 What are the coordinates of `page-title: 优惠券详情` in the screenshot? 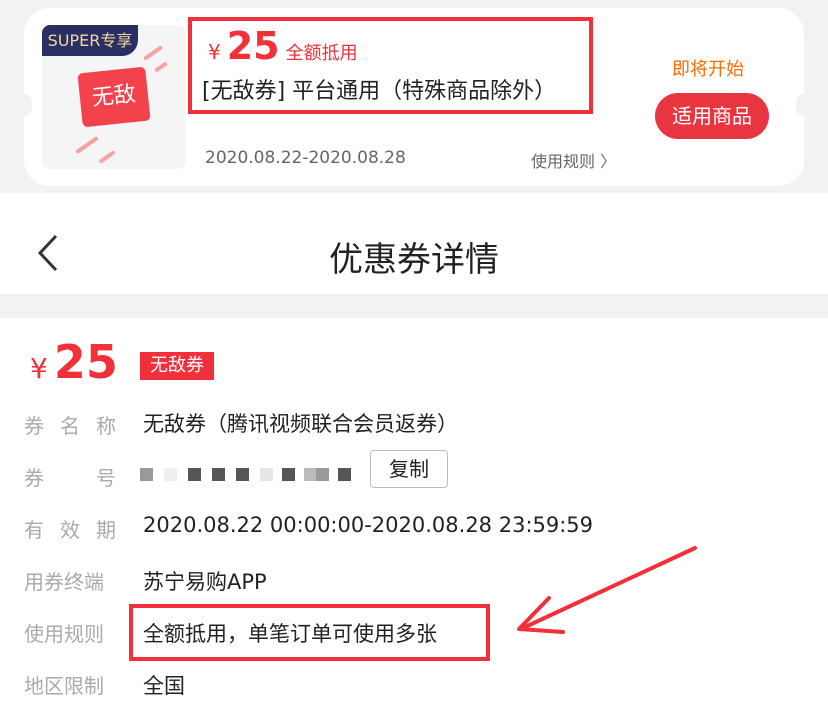 It's located at (414, 260).